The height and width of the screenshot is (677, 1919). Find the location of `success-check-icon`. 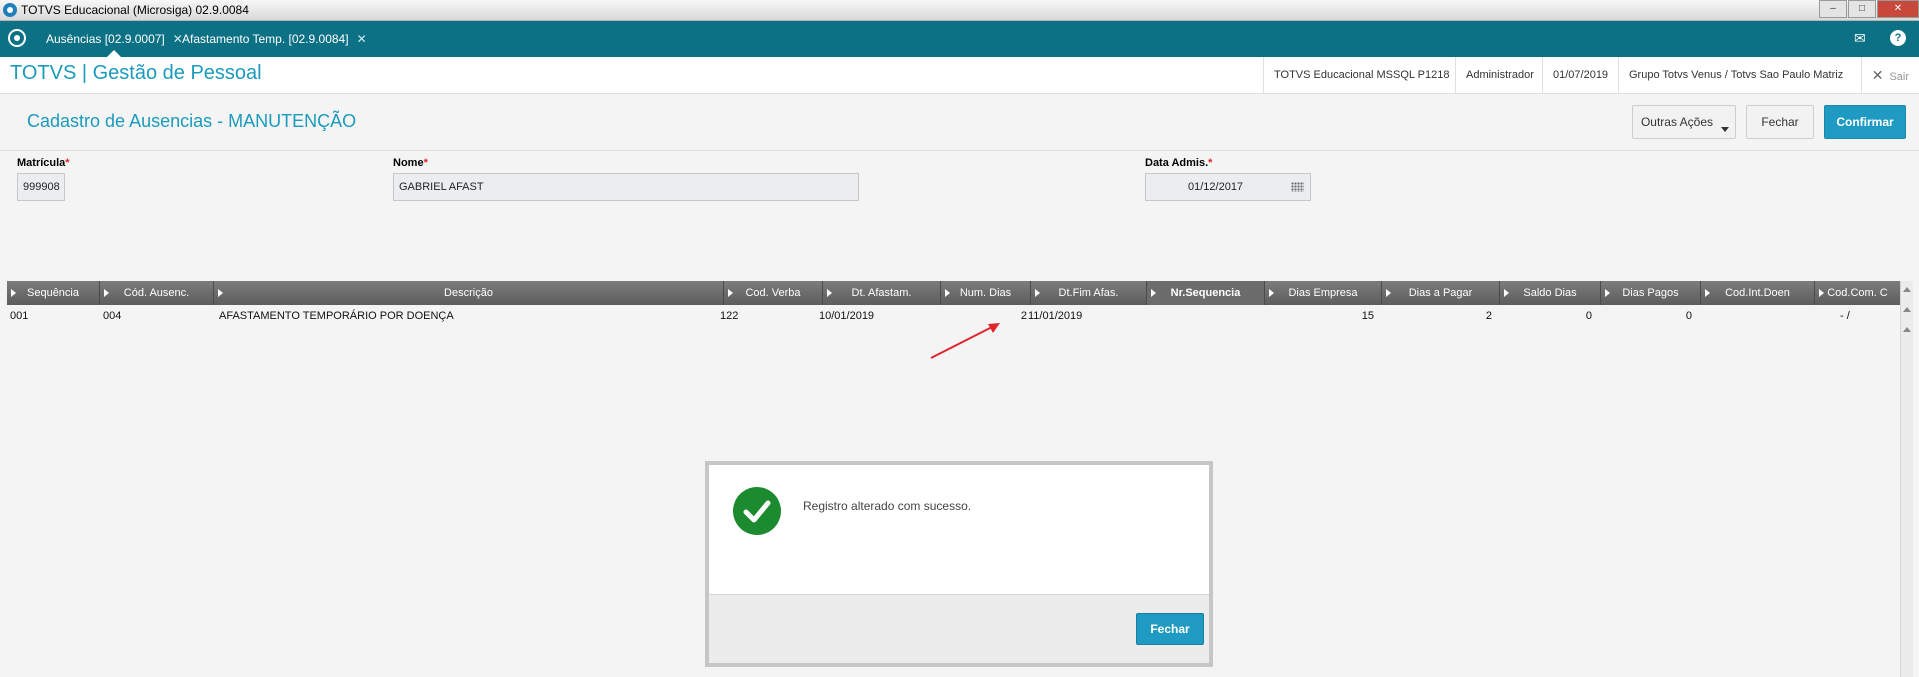

success-check-icon is located at coordinates (757, 511).